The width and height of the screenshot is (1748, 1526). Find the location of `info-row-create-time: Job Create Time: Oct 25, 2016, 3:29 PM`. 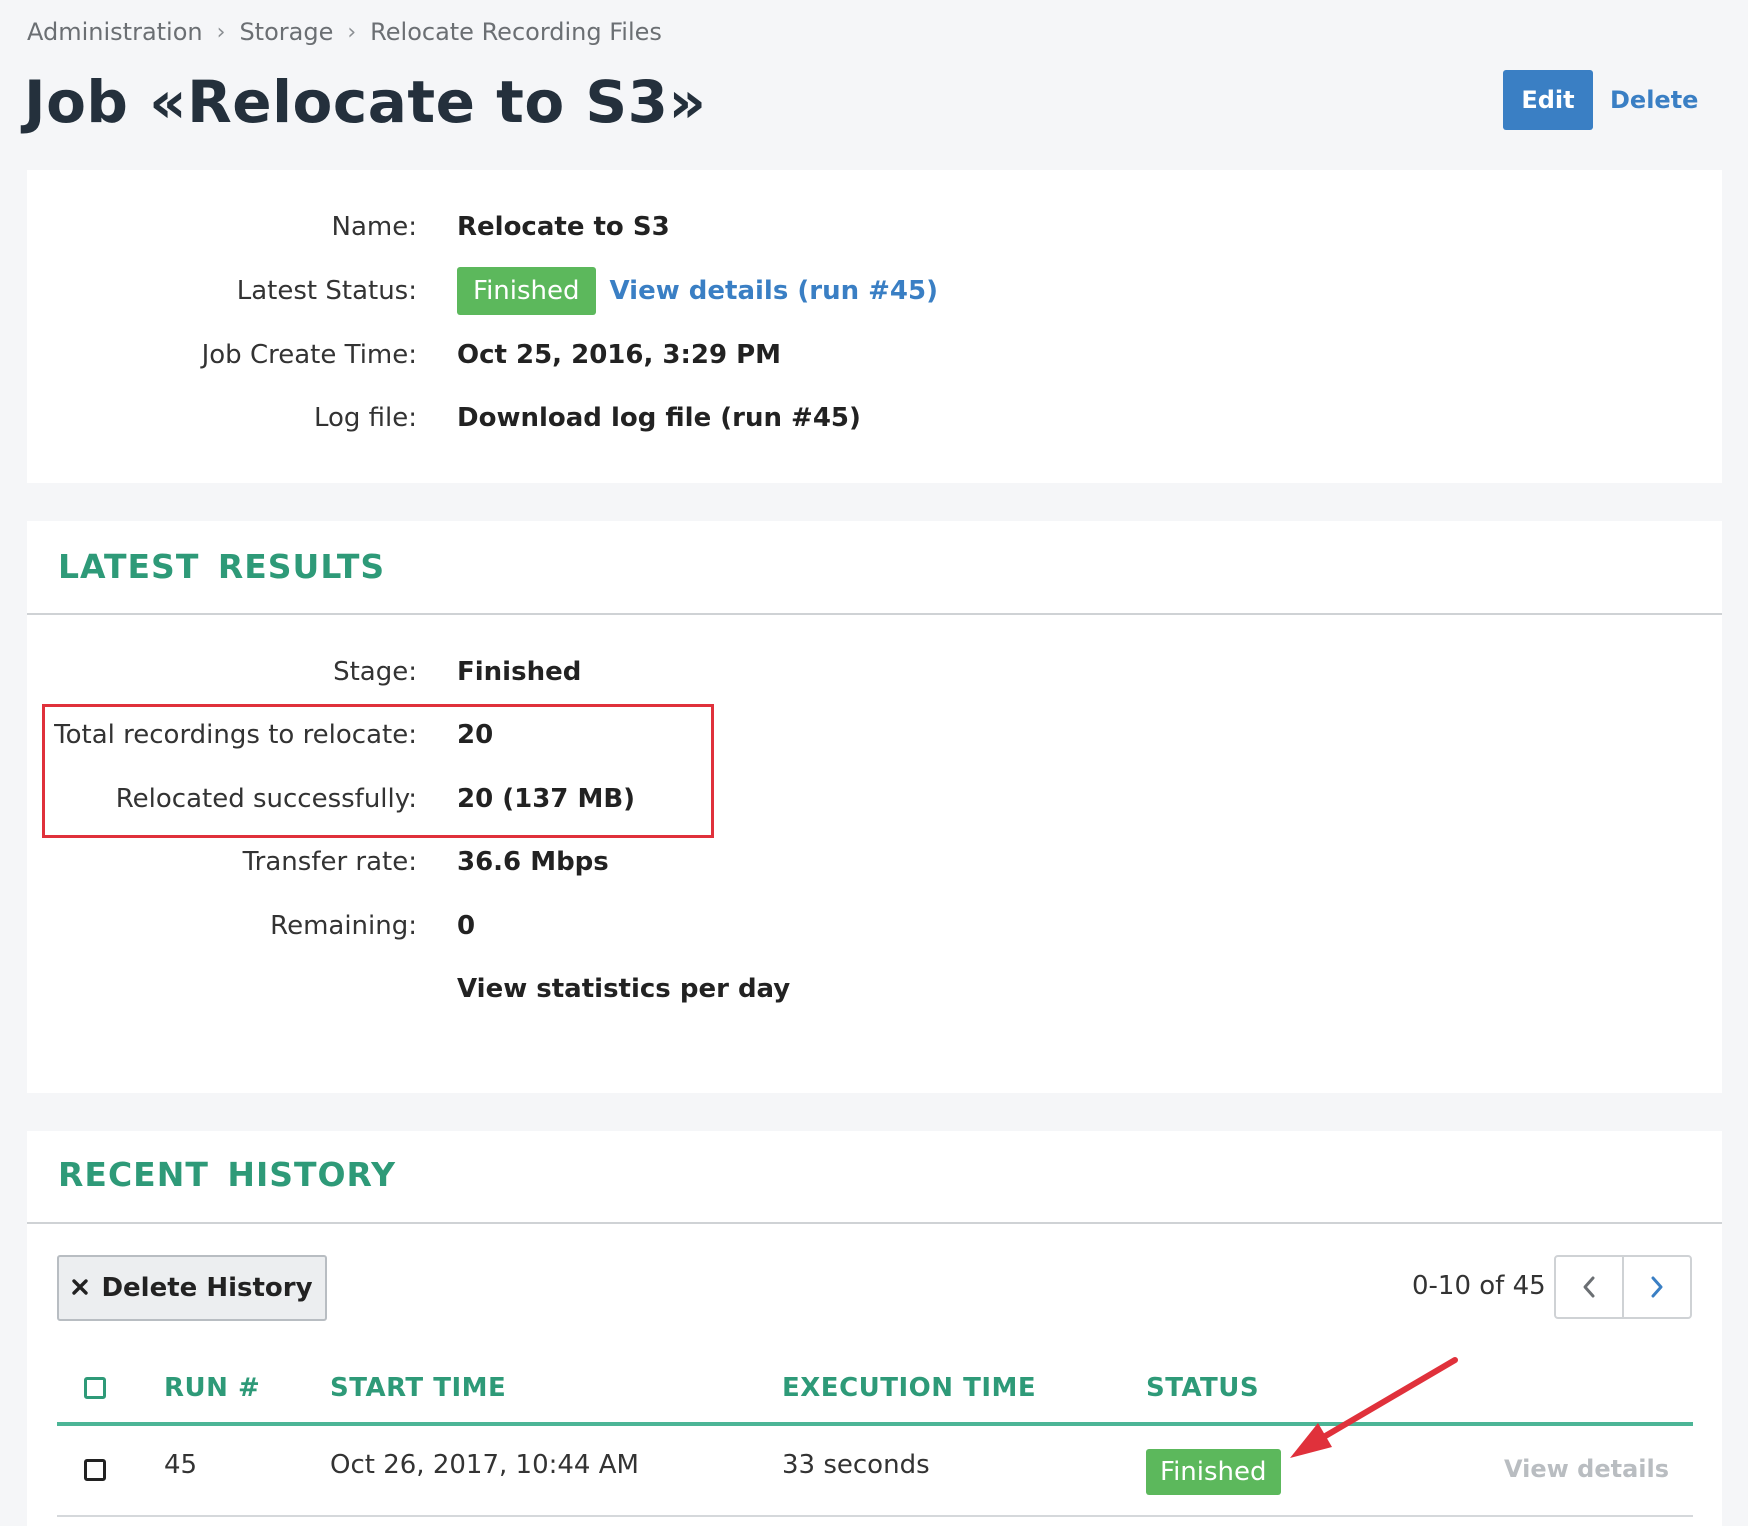

info-row-create-time: Job Create Time: Oct 25, 2016, 3:29 PM is located at coordinates (527, 355).